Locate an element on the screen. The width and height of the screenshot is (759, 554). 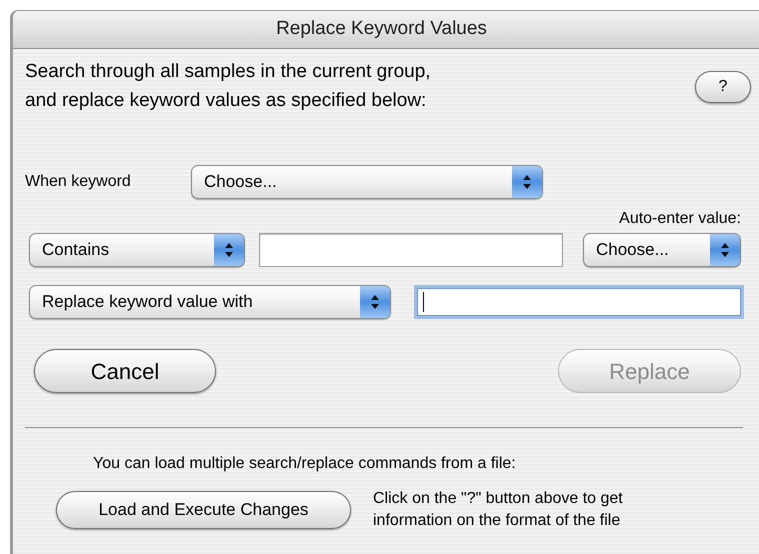
field-label: When keyword is located at coordinates (78, 182).